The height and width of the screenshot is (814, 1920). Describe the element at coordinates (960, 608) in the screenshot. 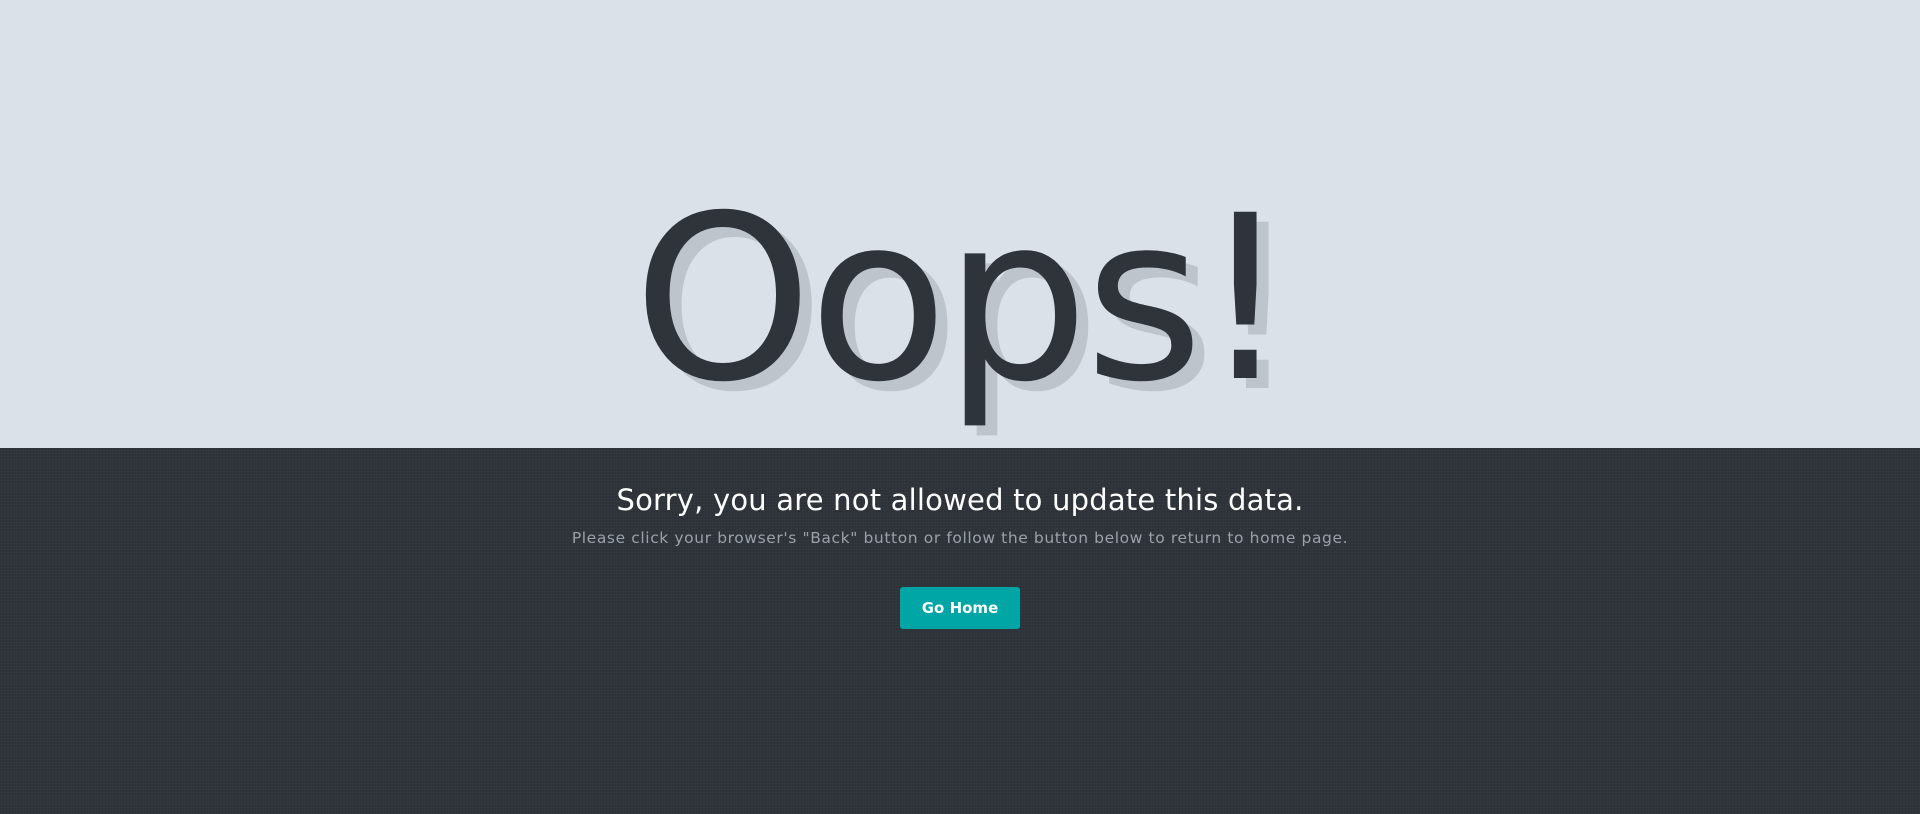

I see `go-home-button: Go Home` at that location.